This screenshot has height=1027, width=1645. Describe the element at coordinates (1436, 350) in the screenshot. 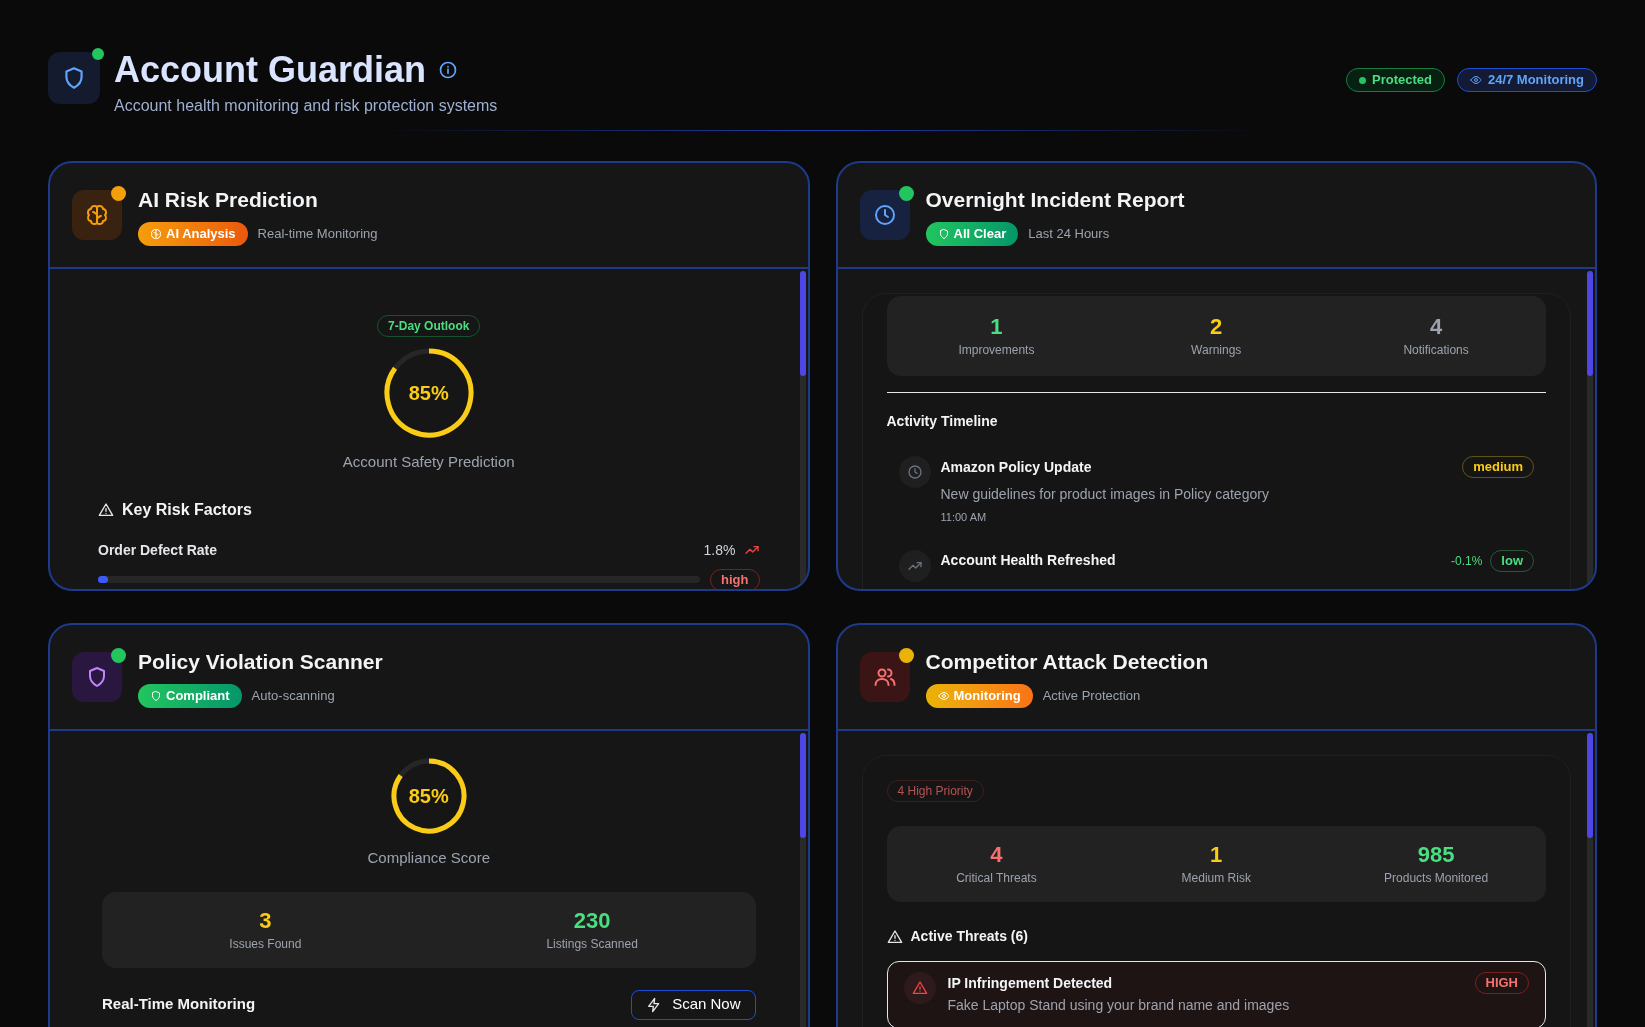

I see `stat-label: Notifications` at that location.